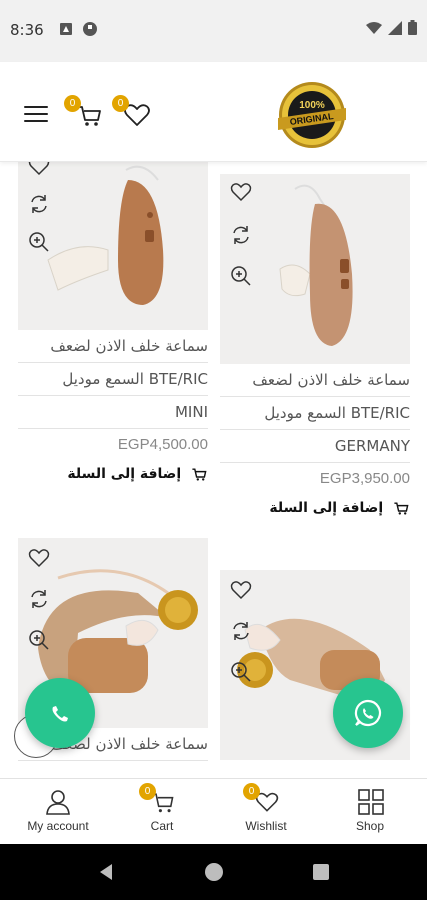  Describe the element at coordinates (58, 802) in the screenshot. I see `user-icon` at that location.